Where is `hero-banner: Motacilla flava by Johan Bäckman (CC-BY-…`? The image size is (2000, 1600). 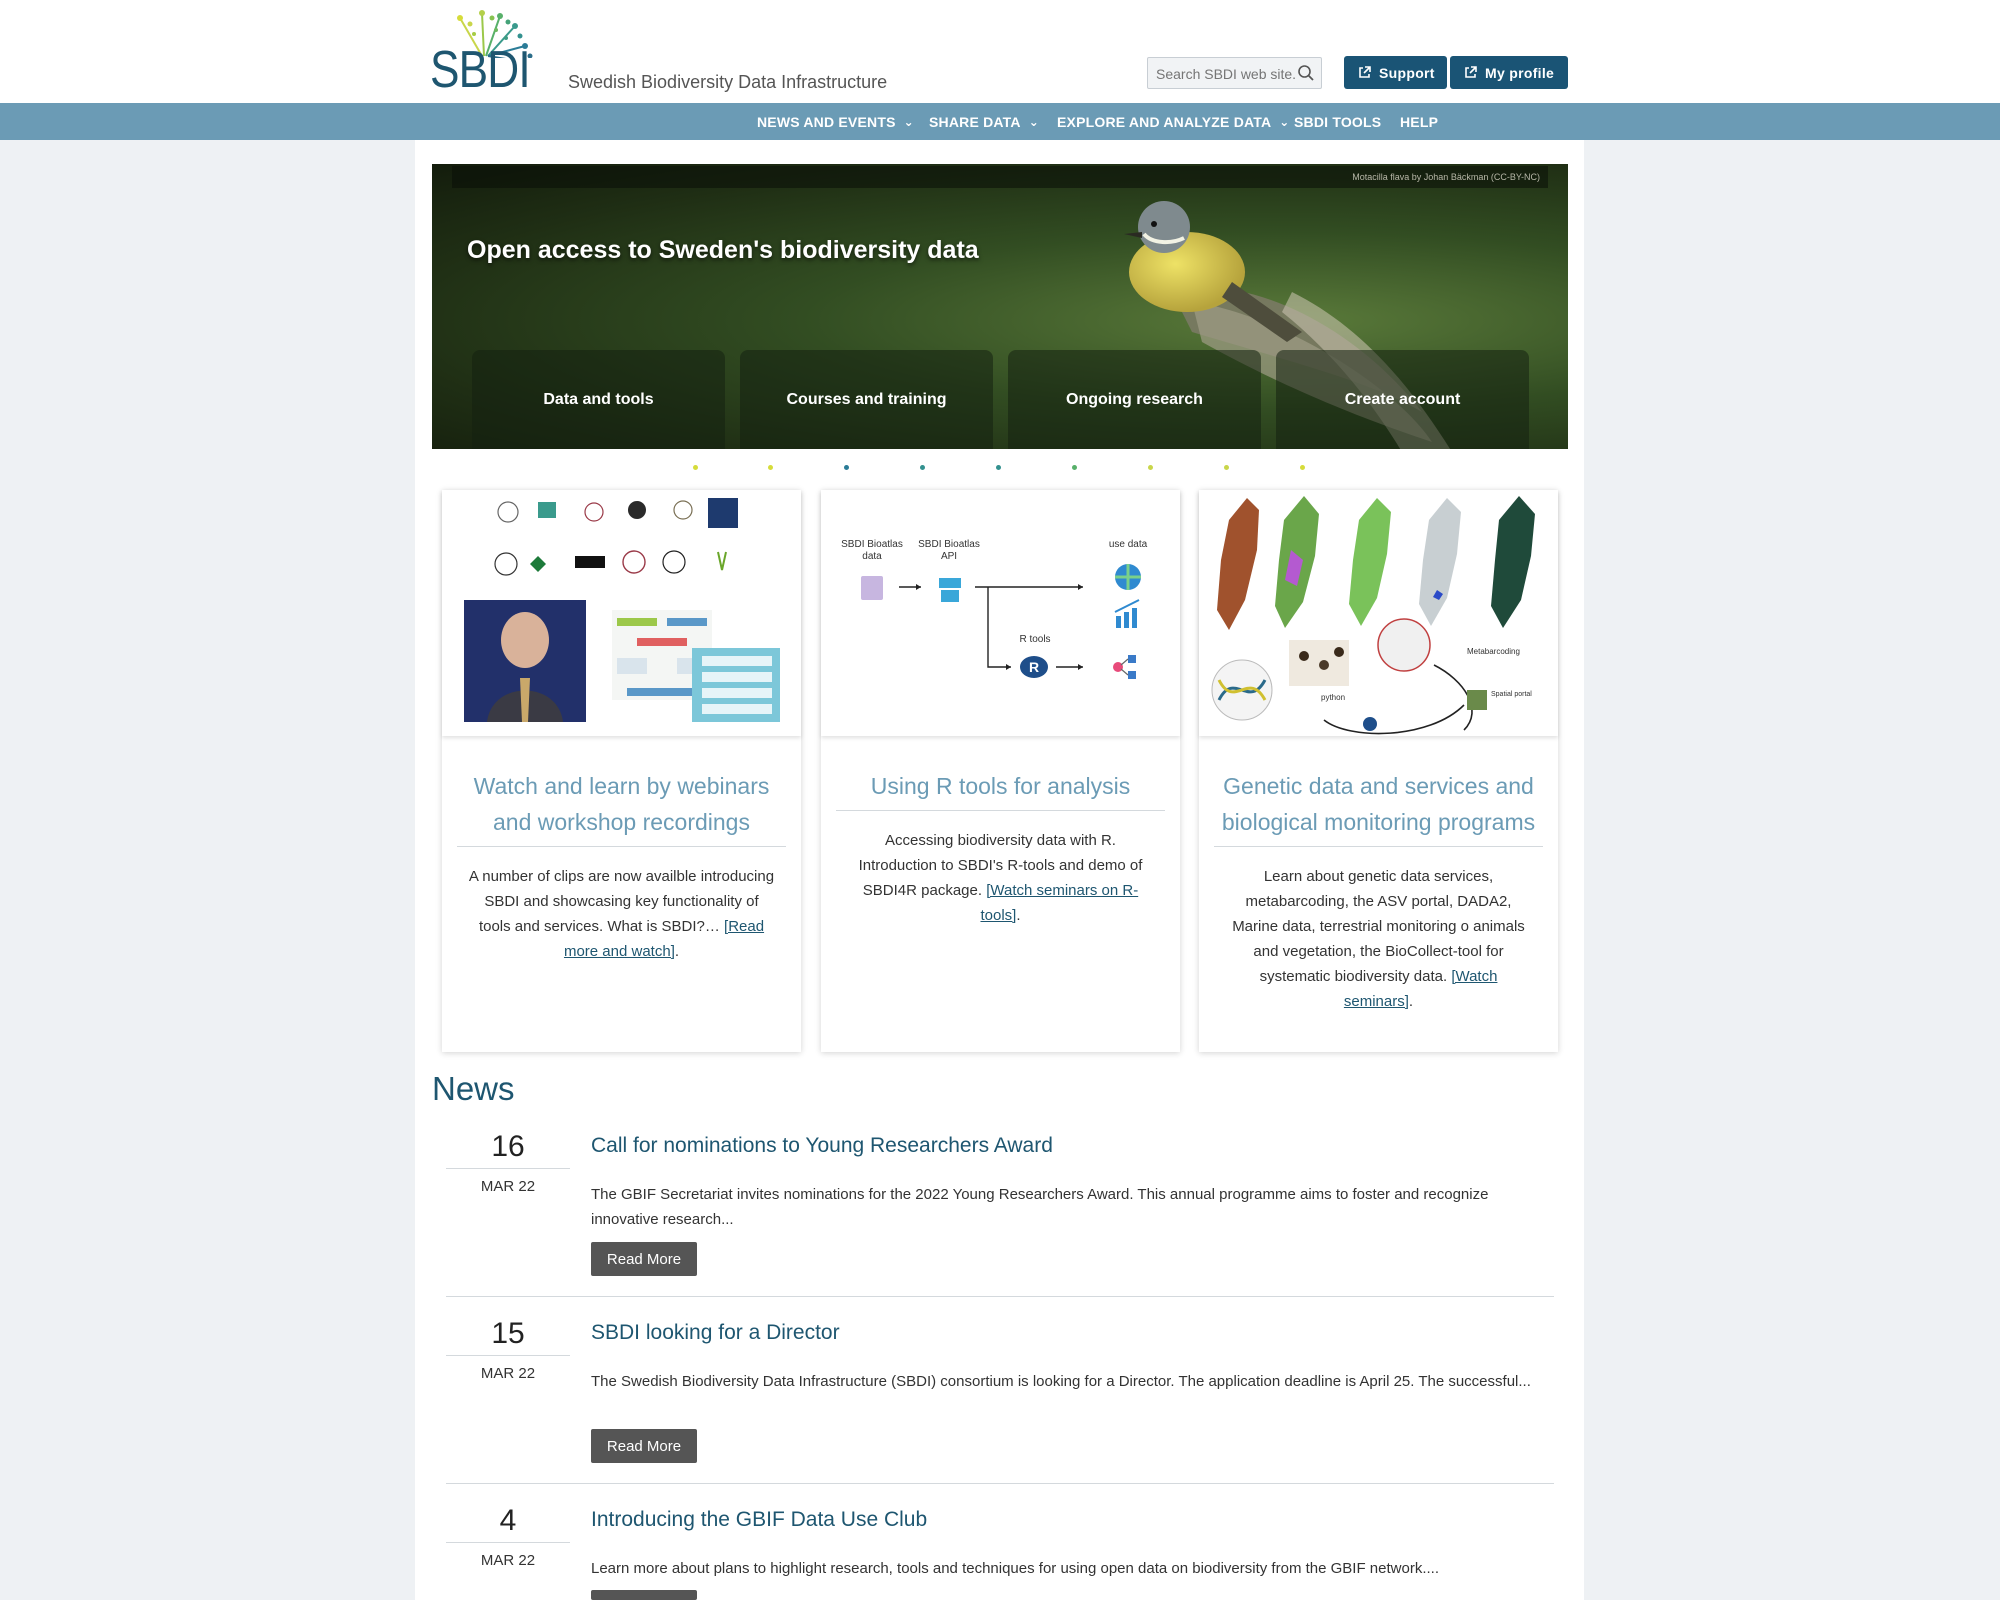
hero-banner: Motacilla flava by Johan Bäckman (CC-BY-… is located at coordinates (1000, 306).